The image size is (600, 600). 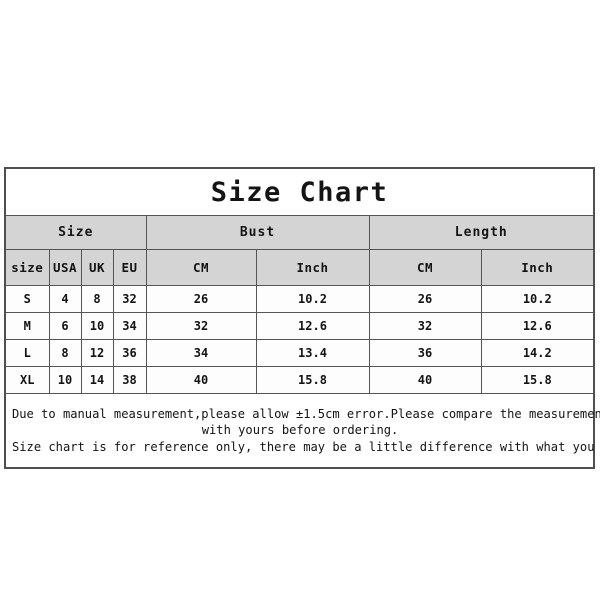 What do you see at coordinates (201, 326) in the screenshot?
I see `cell-bust-cm: 32` at bounding box center [201, 326].